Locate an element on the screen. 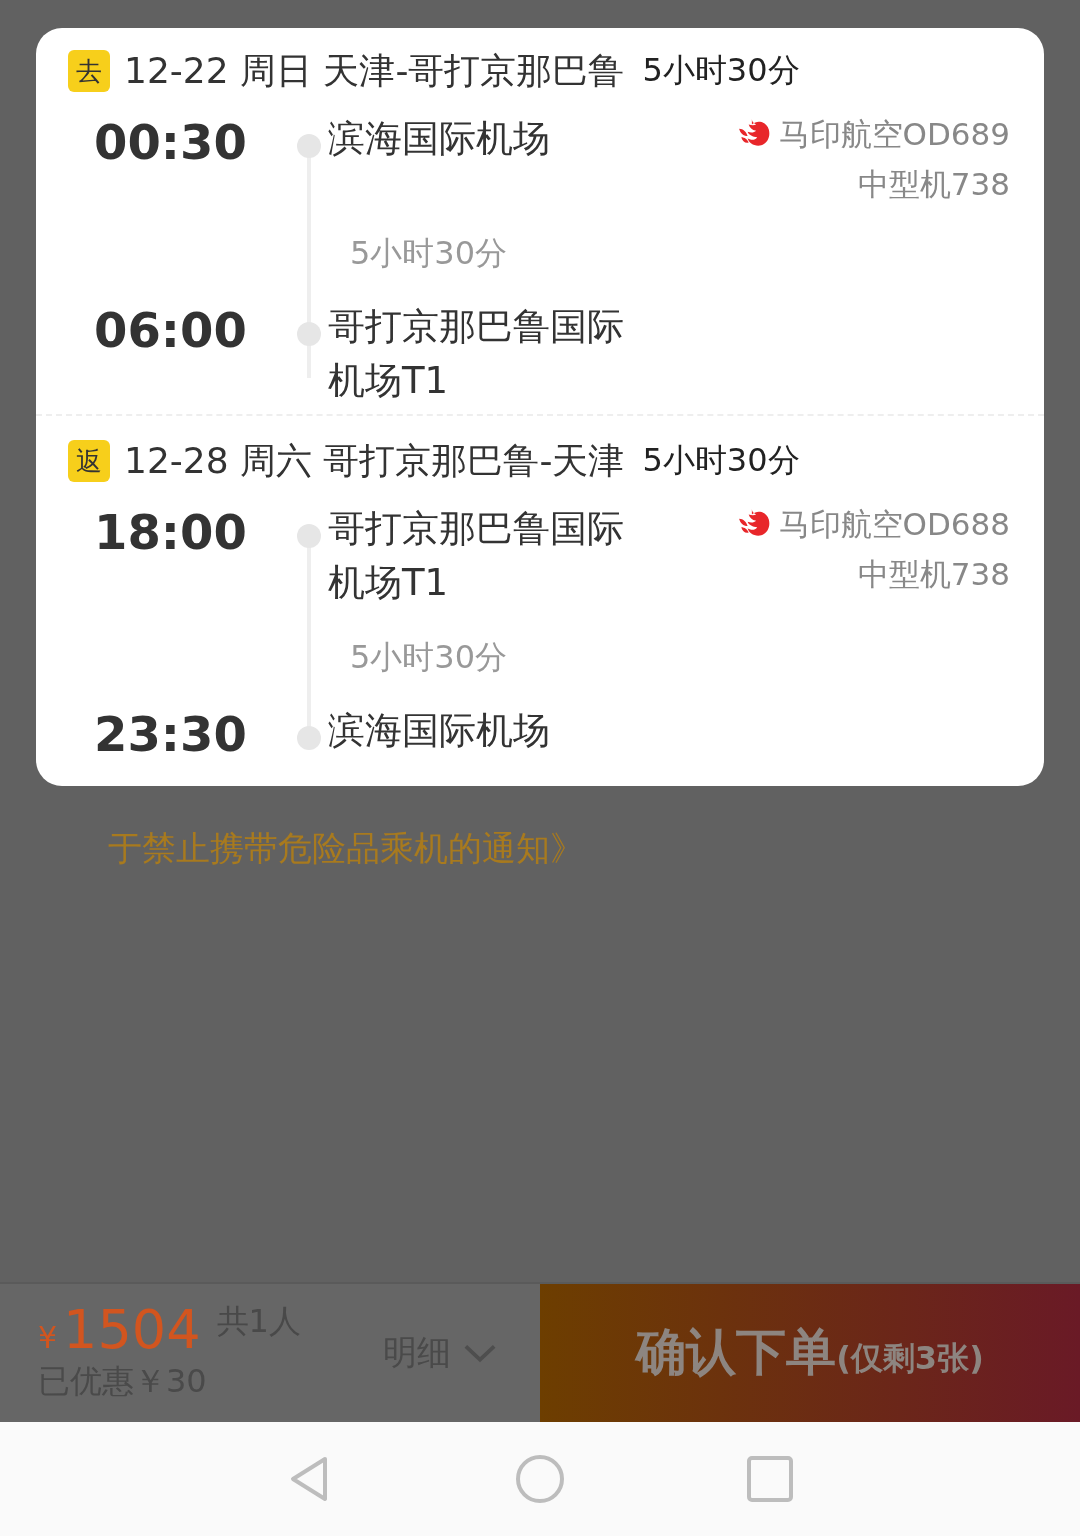 This screenshot has width=1080, height=1536. airline-flight: 马印航空OD689 is located at coordinates (894, 134).